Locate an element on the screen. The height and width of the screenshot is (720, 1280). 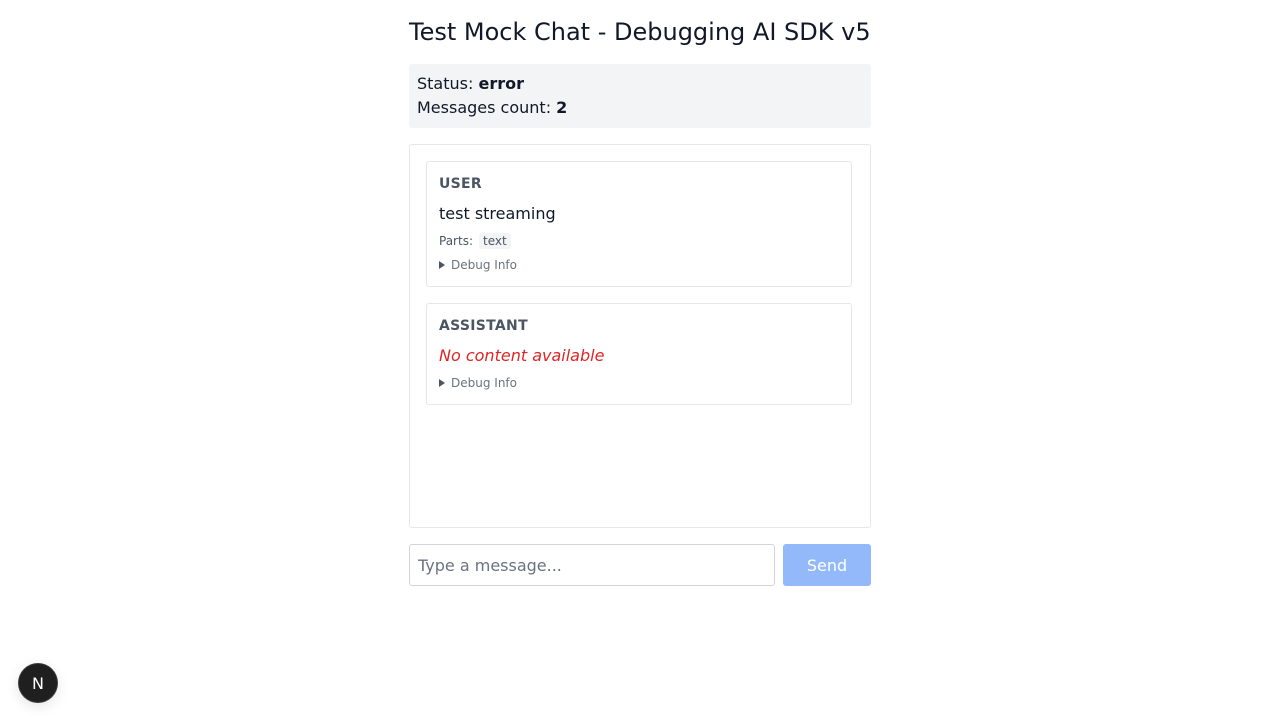
status-panel: Status: error Messages count: 2 is located at coordinates (640, 96).